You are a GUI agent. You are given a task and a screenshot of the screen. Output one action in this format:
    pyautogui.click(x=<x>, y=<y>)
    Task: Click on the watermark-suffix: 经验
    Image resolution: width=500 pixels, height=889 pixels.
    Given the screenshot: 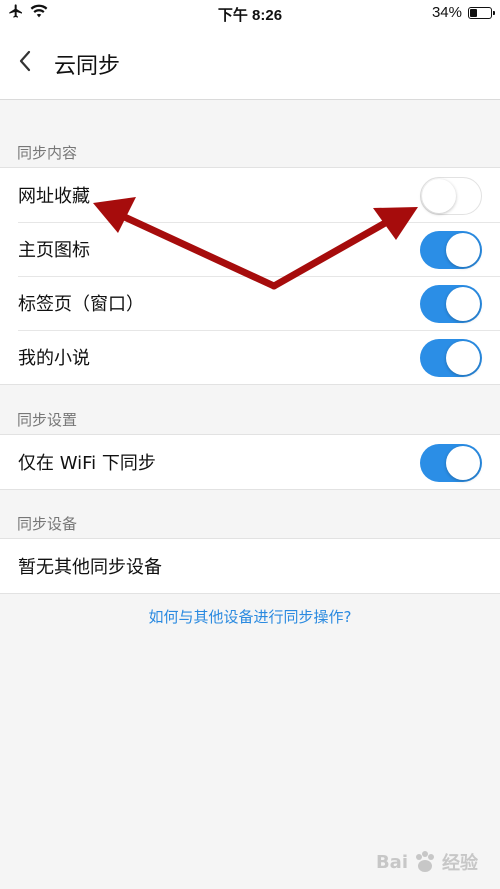 What is the action you would take?
    pyautogui.click(x=460, y=863)
    